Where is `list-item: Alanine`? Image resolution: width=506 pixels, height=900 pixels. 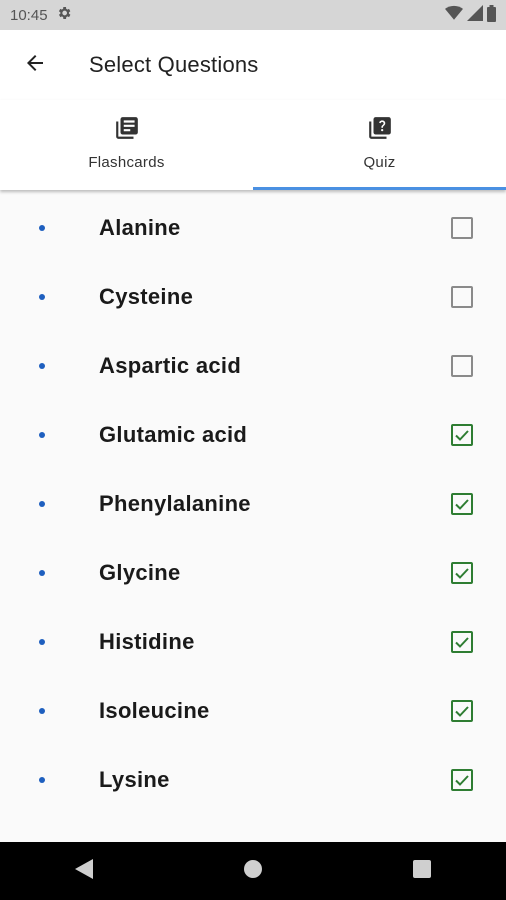 list-item: Alanine is located at coordinates (253, 227).